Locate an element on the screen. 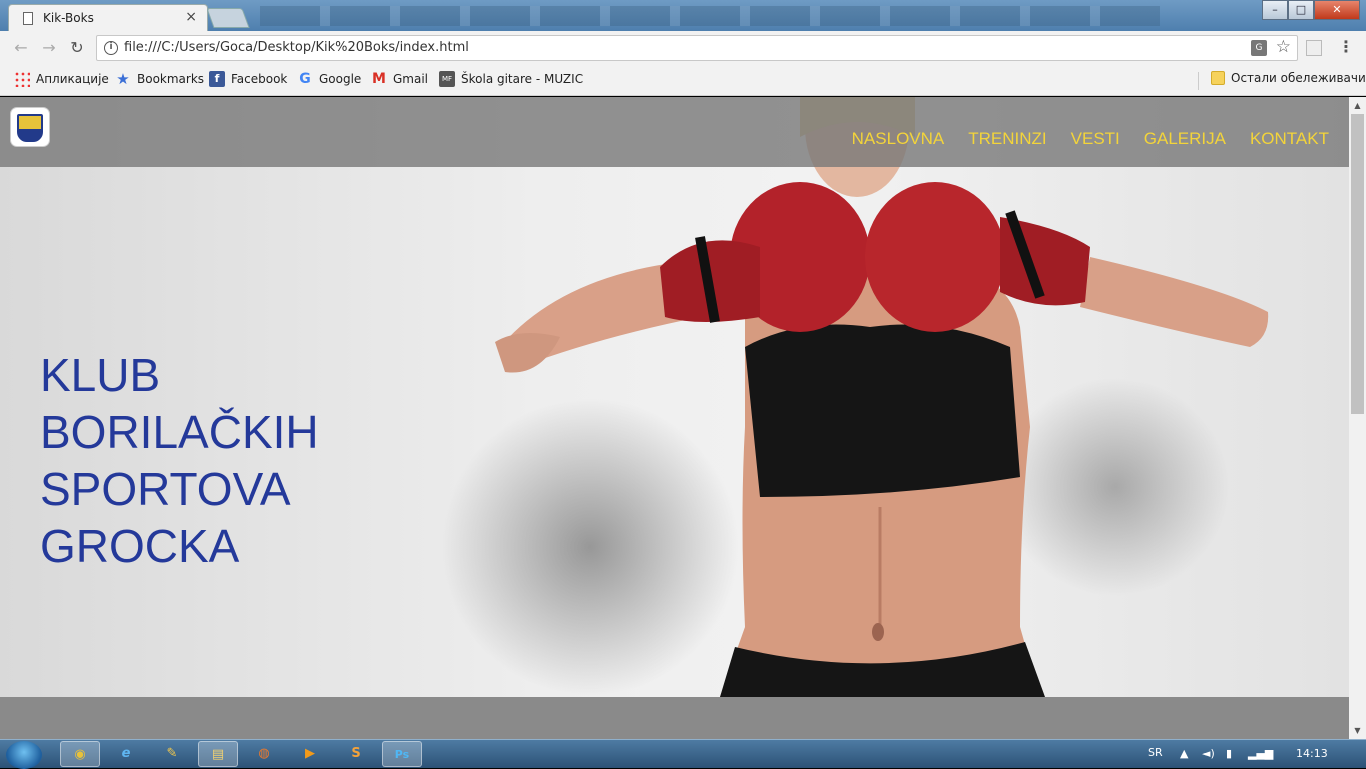 This screenshot has height=769, width=1366. taskbar-explorer-icon: ▤ is located at coordinates (218, 754).